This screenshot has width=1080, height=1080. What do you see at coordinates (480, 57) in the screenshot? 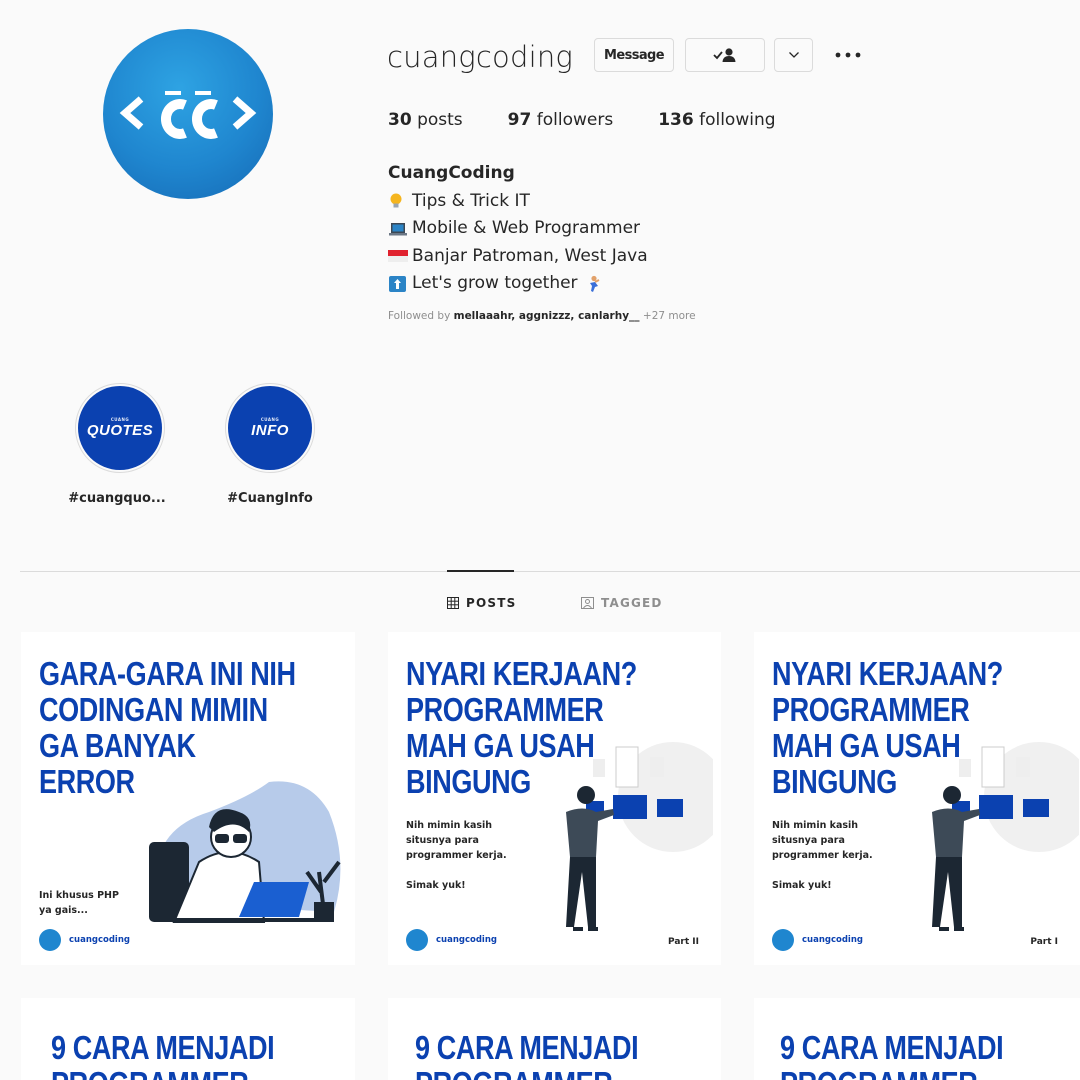
I see `profile-username: cuangcoding` at bounding box center [480, 57].